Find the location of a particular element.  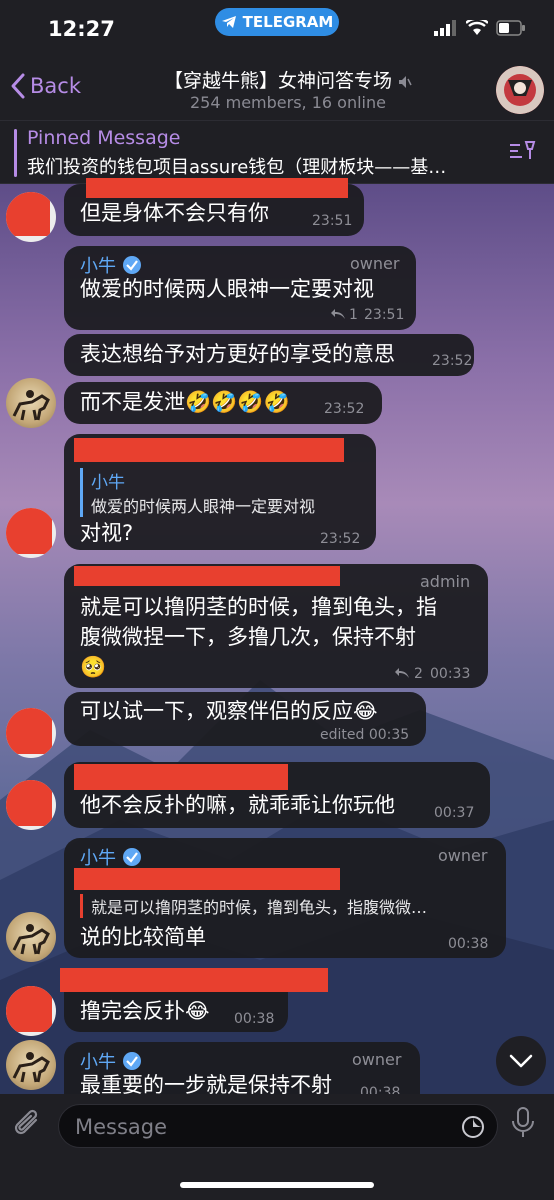

attach-icon is located at coordinates (28, 1125).